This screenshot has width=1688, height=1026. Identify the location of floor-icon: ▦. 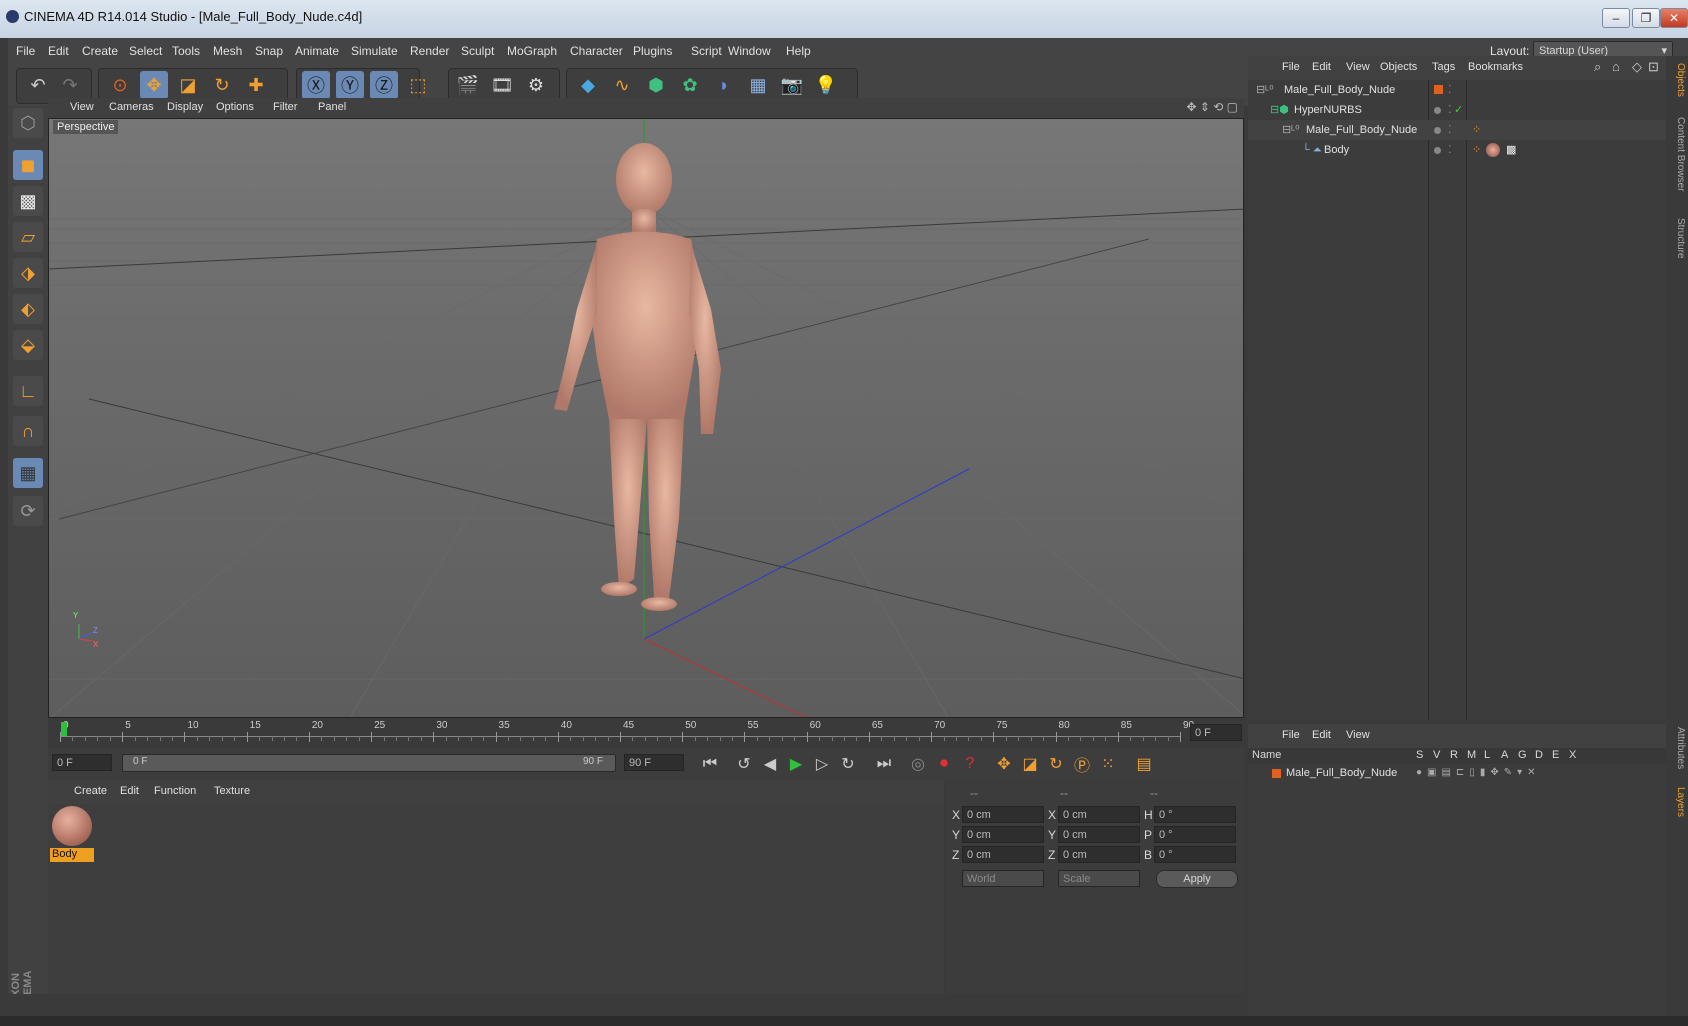
(758, 85).